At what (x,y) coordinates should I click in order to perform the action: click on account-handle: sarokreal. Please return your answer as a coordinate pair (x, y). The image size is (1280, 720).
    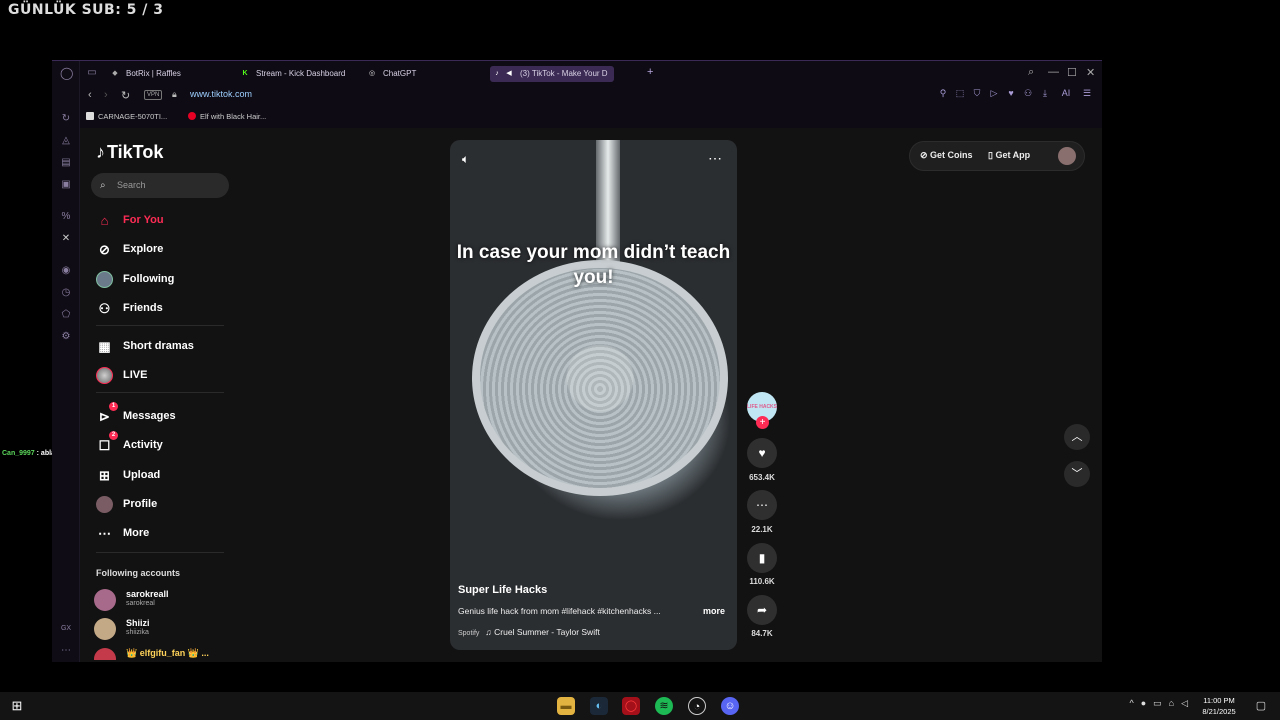
    Looking at the image, I should click on (140, 603).